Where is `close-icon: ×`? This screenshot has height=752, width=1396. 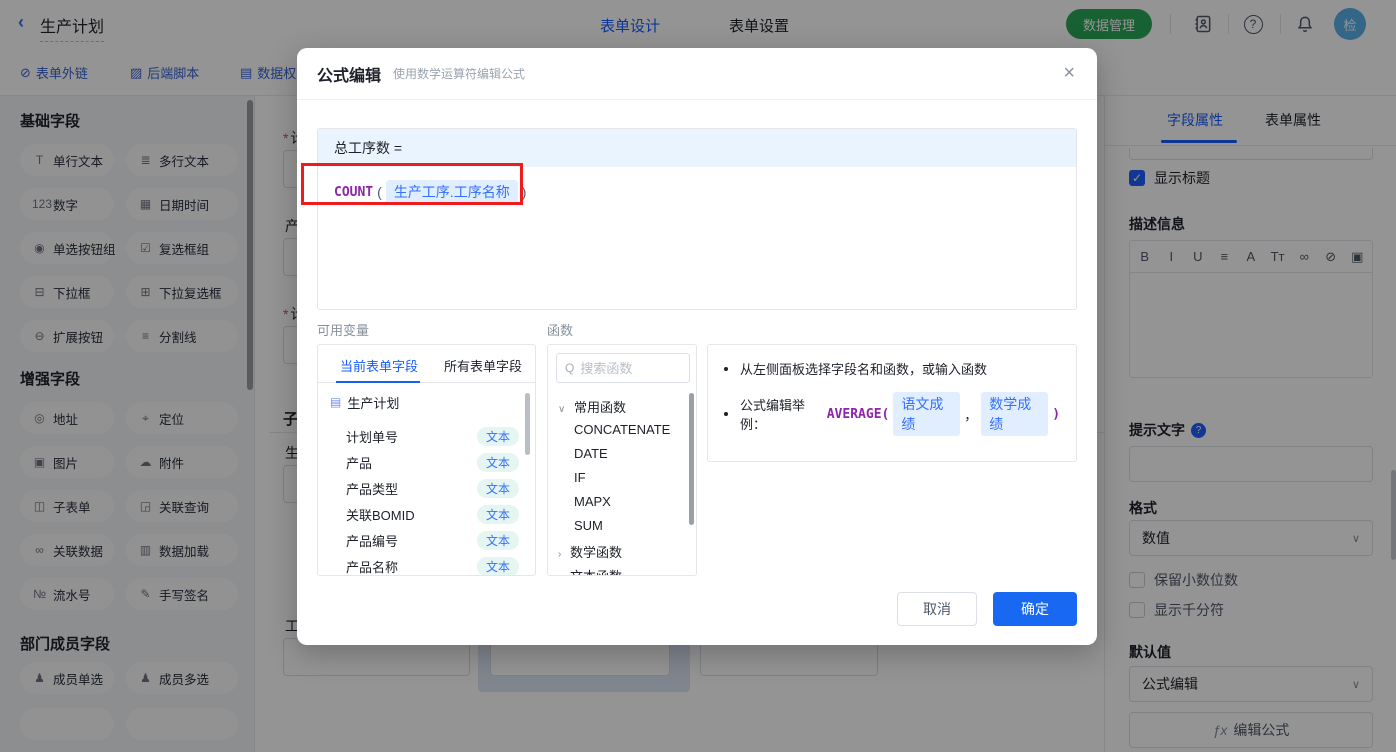 close-icon: × is located at coordinates (1069, 73).